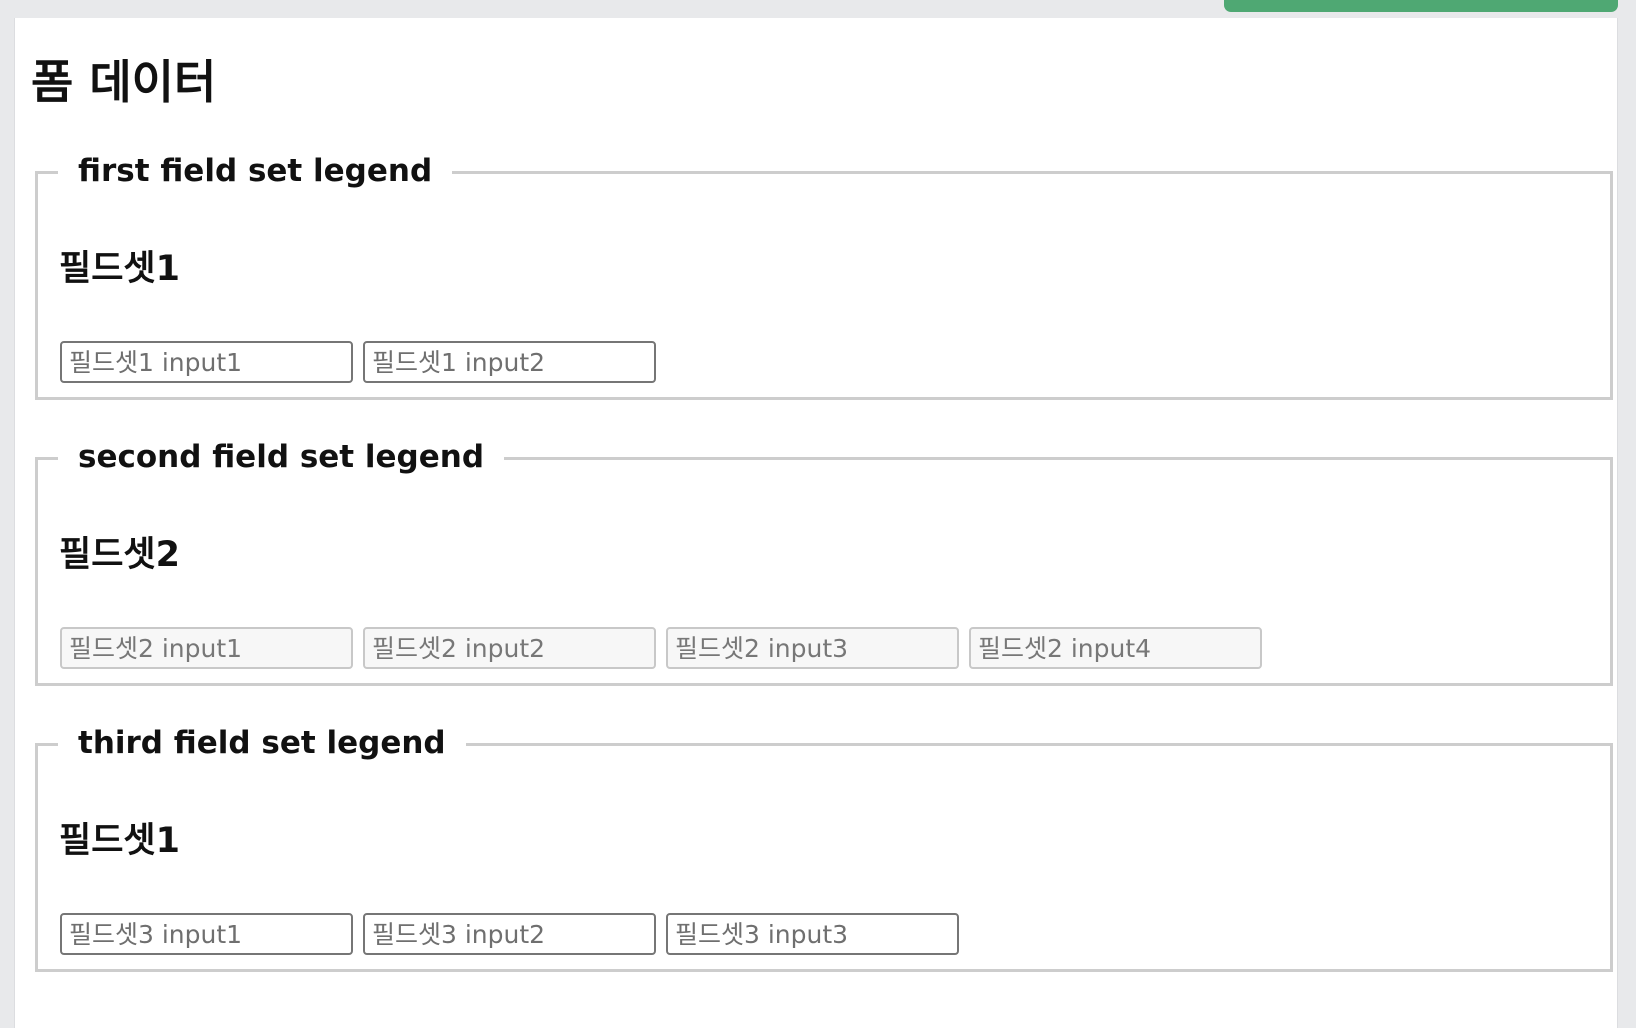  Describe the element at coordinates (509, 362) in the screenshot. I see `fieldset1-input2` at that location.